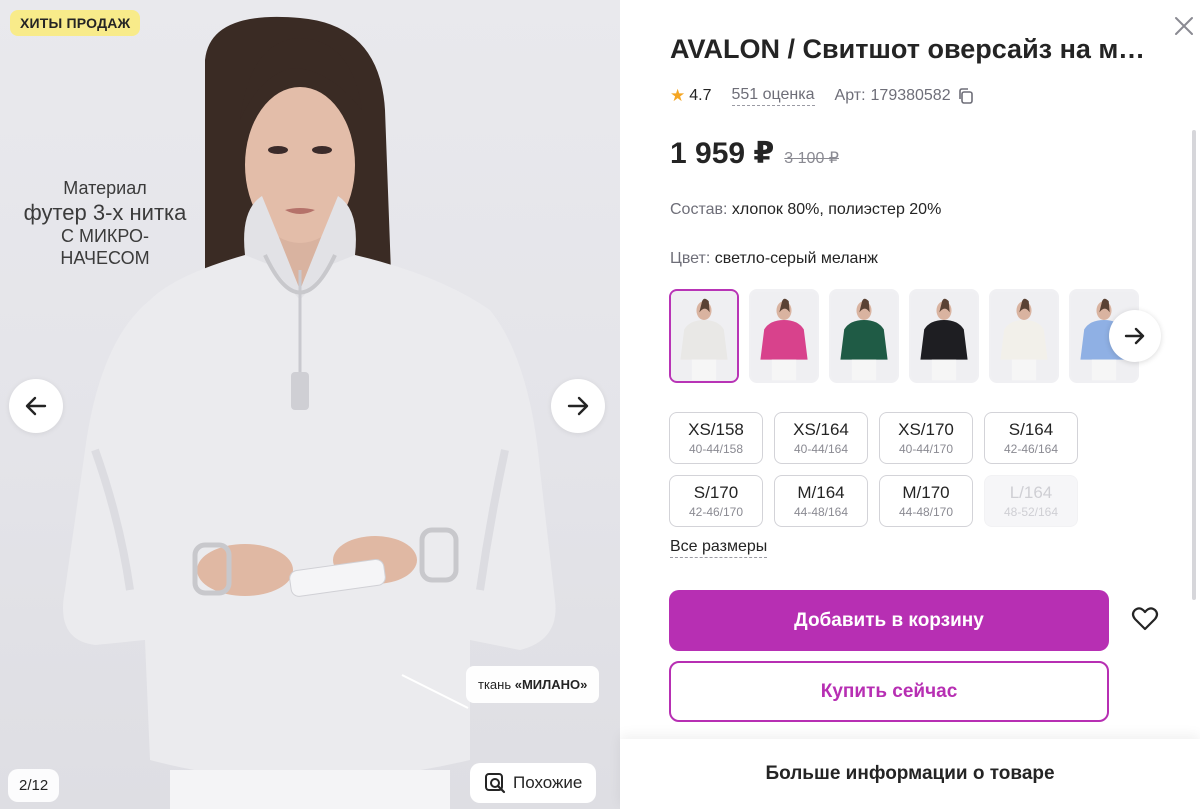  Describe the element at coordinates (821, 429) in the screenshot. I see `size-label: XS/164` at that location.